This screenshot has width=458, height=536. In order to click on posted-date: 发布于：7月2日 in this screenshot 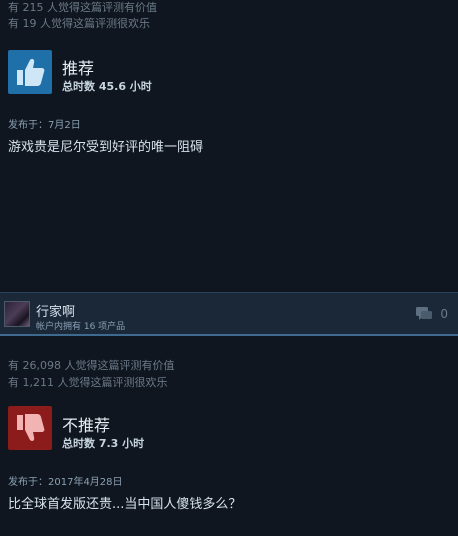, I will do `click(44, 125)`.